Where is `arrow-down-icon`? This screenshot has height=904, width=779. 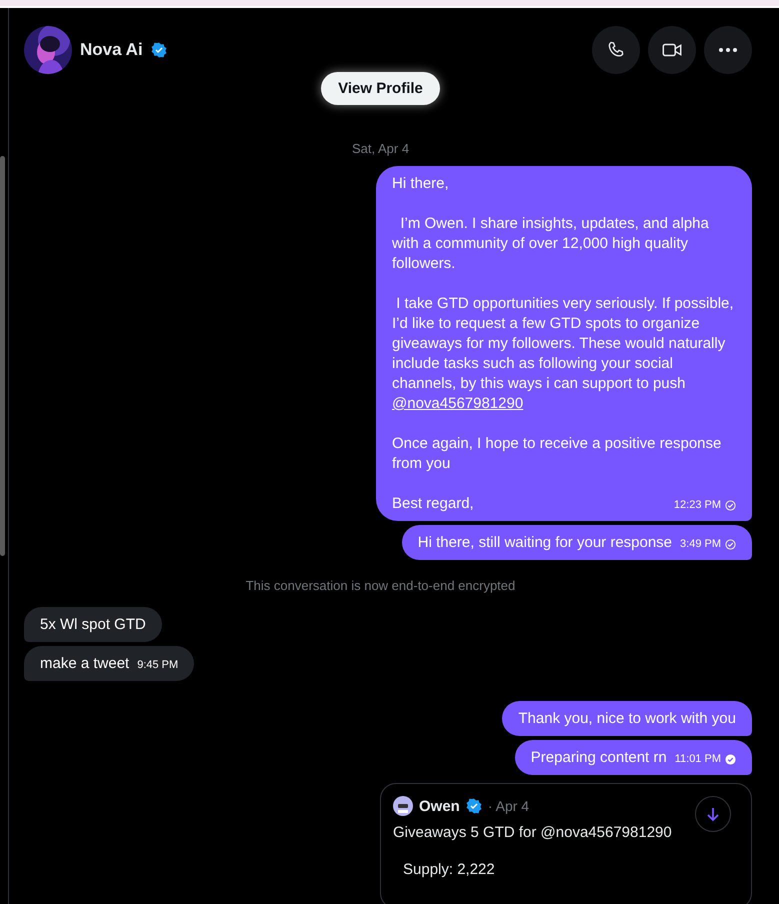
arrow-down-icon is located at coordinates (713, 814).